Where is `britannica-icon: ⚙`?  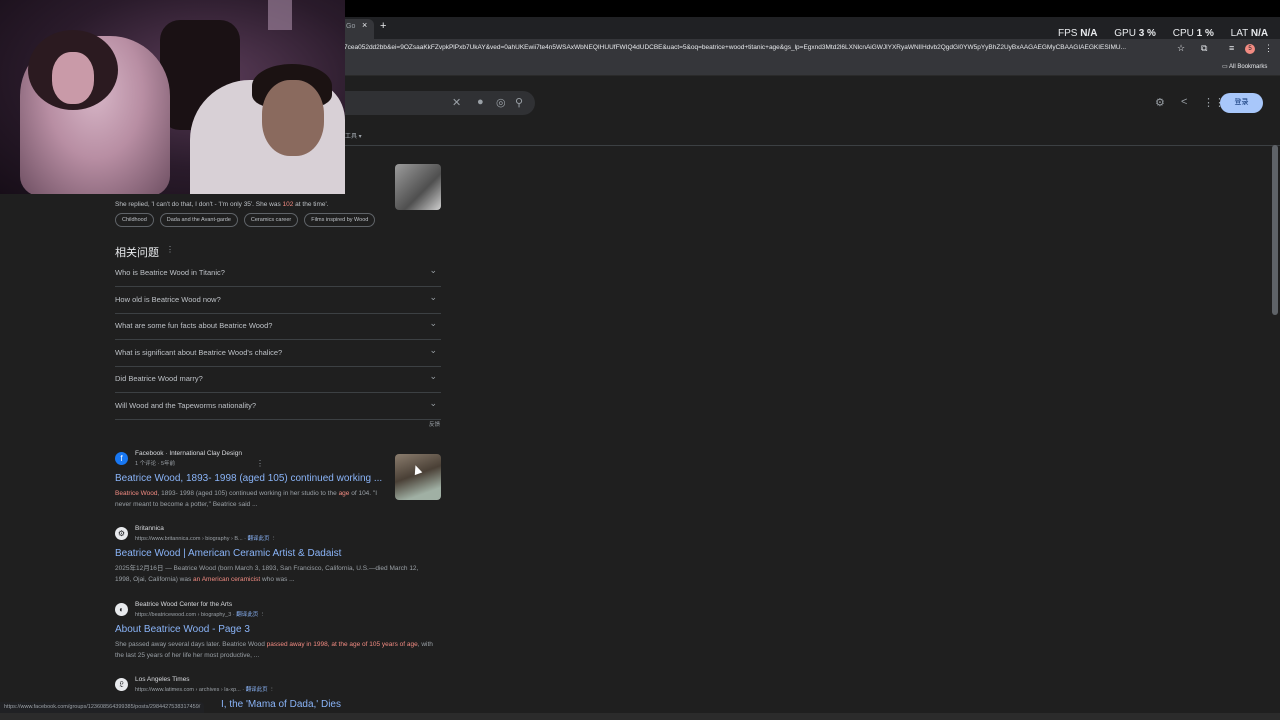 britannica-icon: ⚙ is located at coordinates (121, 533).